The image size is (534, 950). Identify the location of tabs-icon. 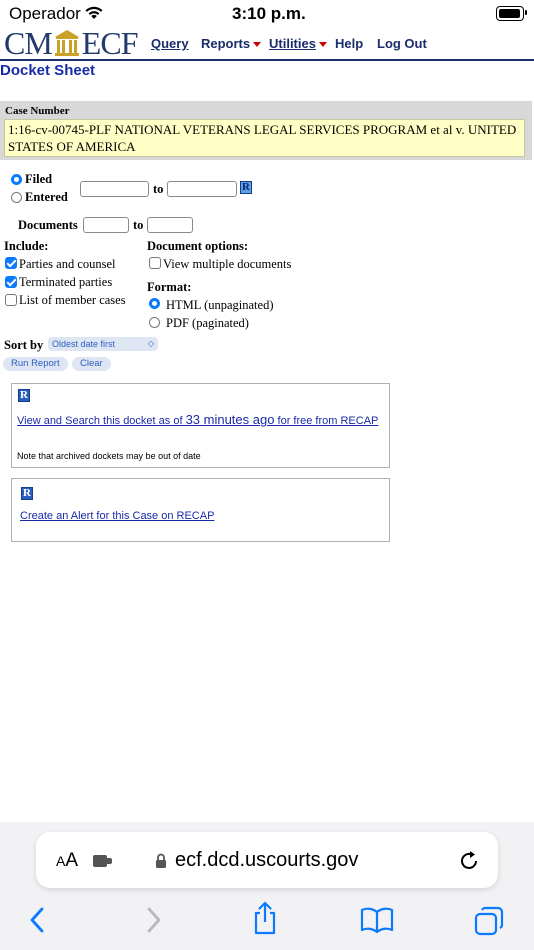
(489, 921).